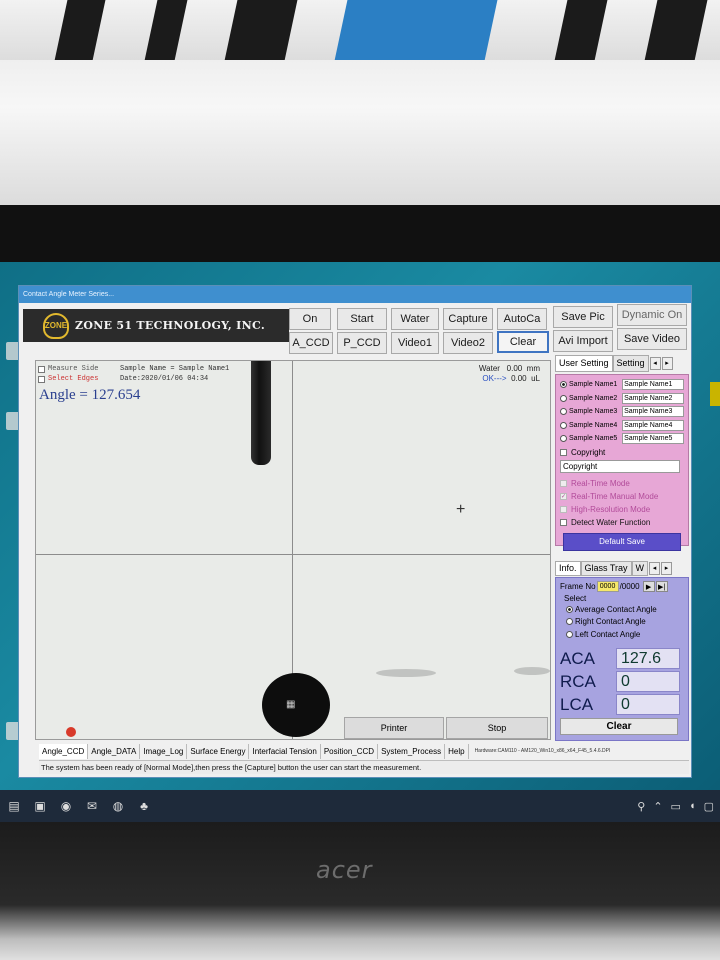  I want to click on clear-values-button: Clear, so click(619, 726).